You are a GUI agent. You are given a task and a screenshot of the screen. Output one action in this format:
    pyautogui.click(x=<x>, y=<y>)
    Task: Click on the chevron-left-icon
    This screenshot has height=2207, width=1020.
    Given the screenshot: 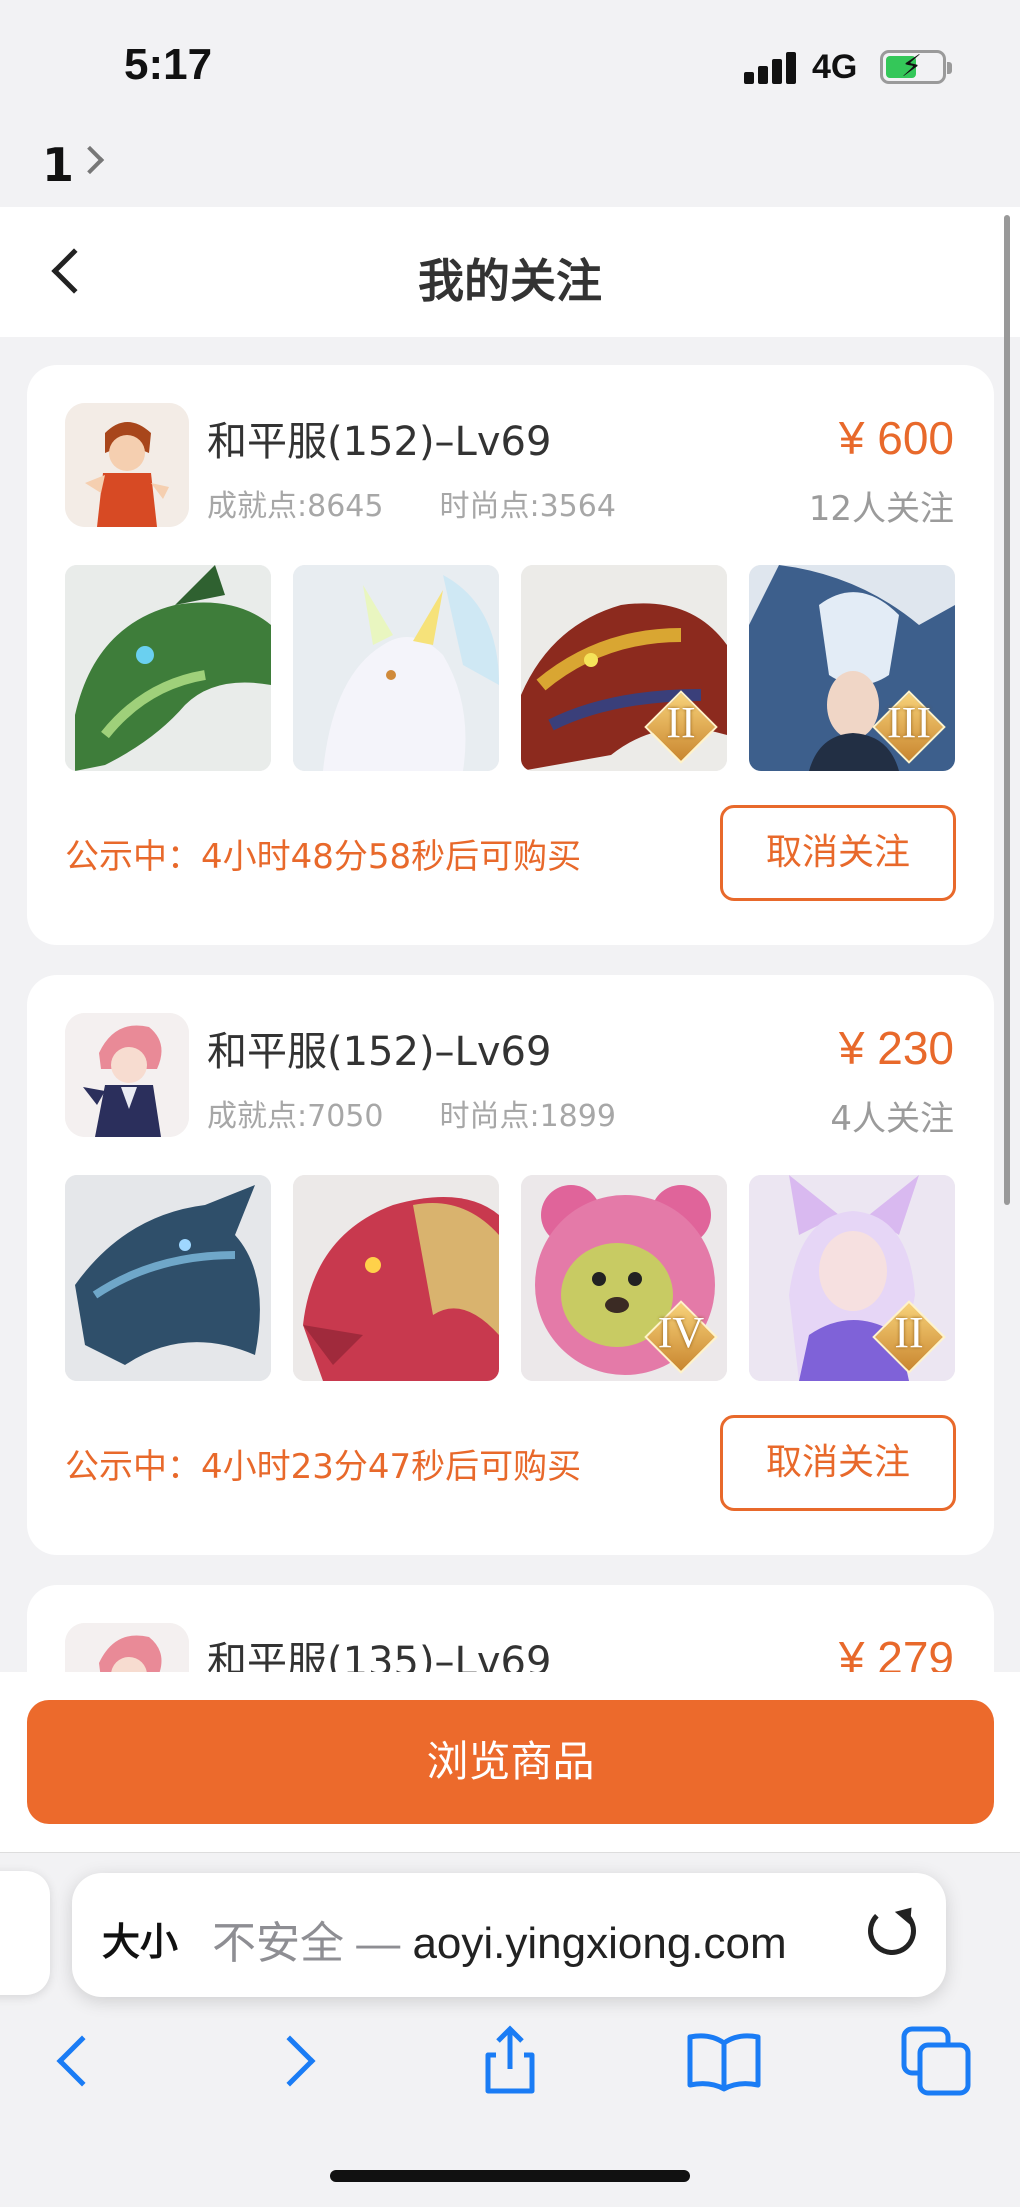 What is the action you would take?
    pyautogui.click(x=82, y=2061)
    